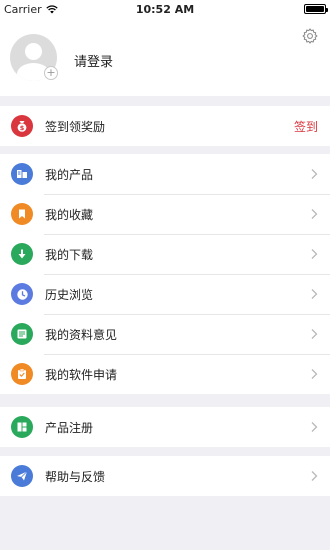 This screenshot has width=330, height=550. I want to click on checkin-button: 签到, so click(306, 126).